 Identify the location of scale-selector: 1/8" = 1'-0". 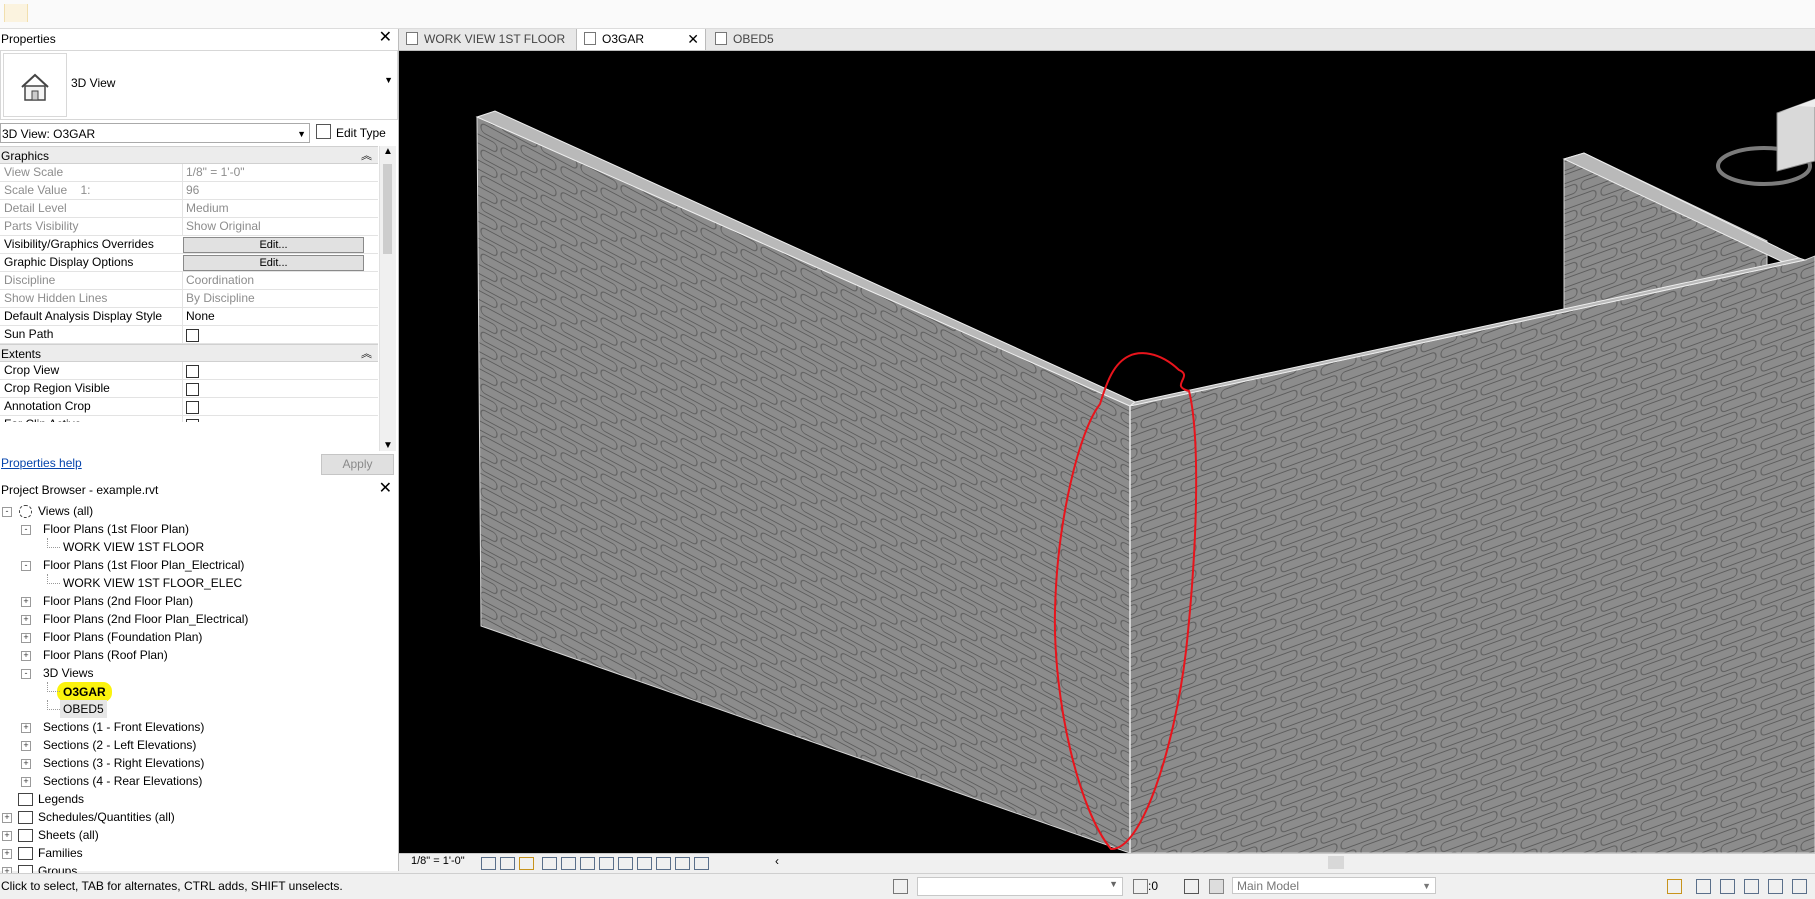
(438, 861).